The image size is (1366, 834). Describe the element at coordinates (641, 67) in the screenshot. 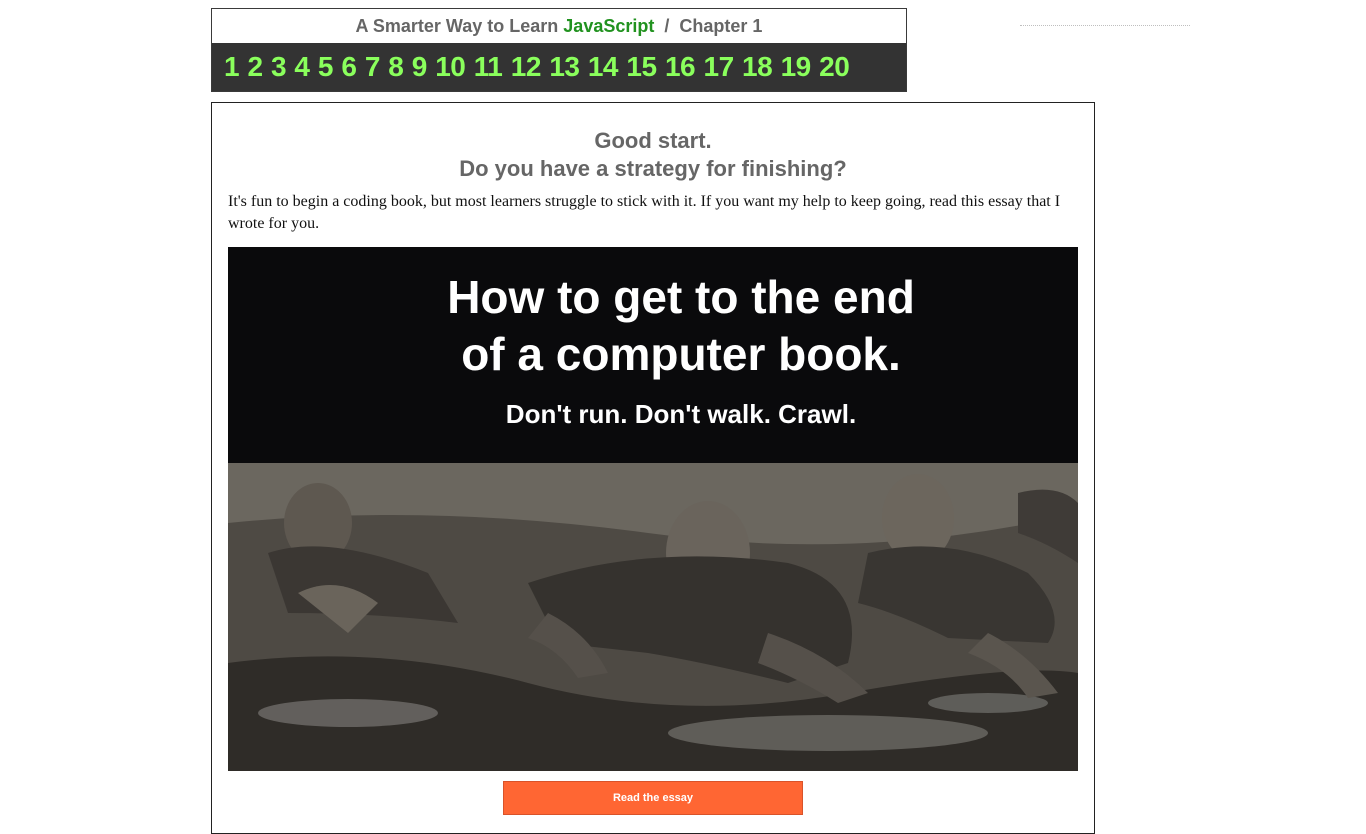

I see `chapter-link-15: 15` at that location.